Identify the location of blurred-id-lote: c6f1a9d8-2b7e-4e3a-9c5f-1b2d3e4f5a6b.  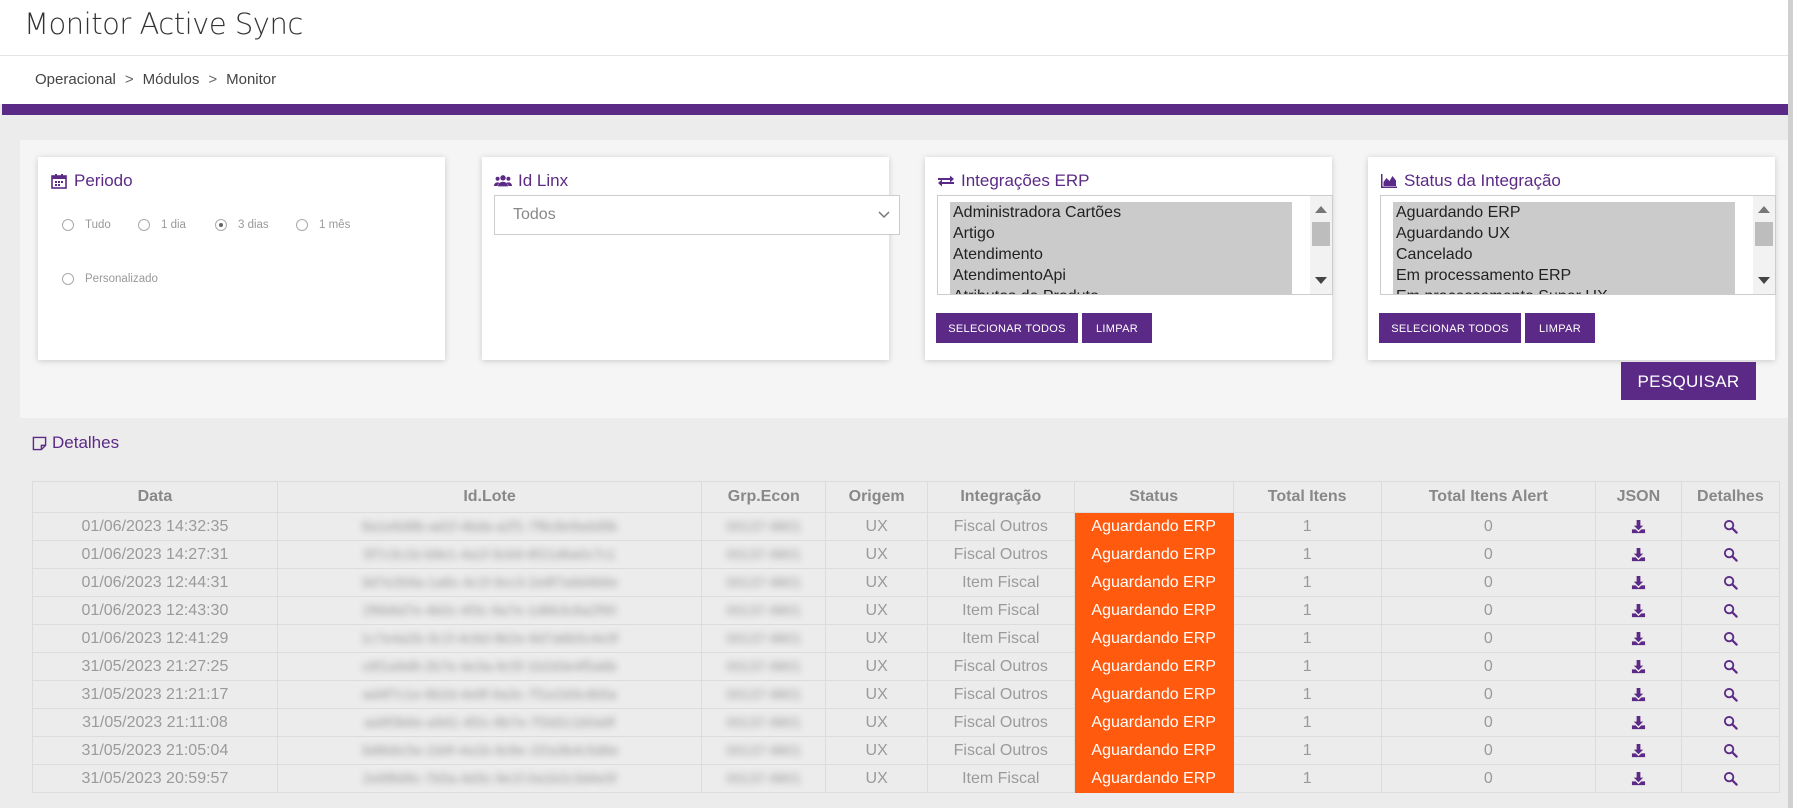
(489, 665).